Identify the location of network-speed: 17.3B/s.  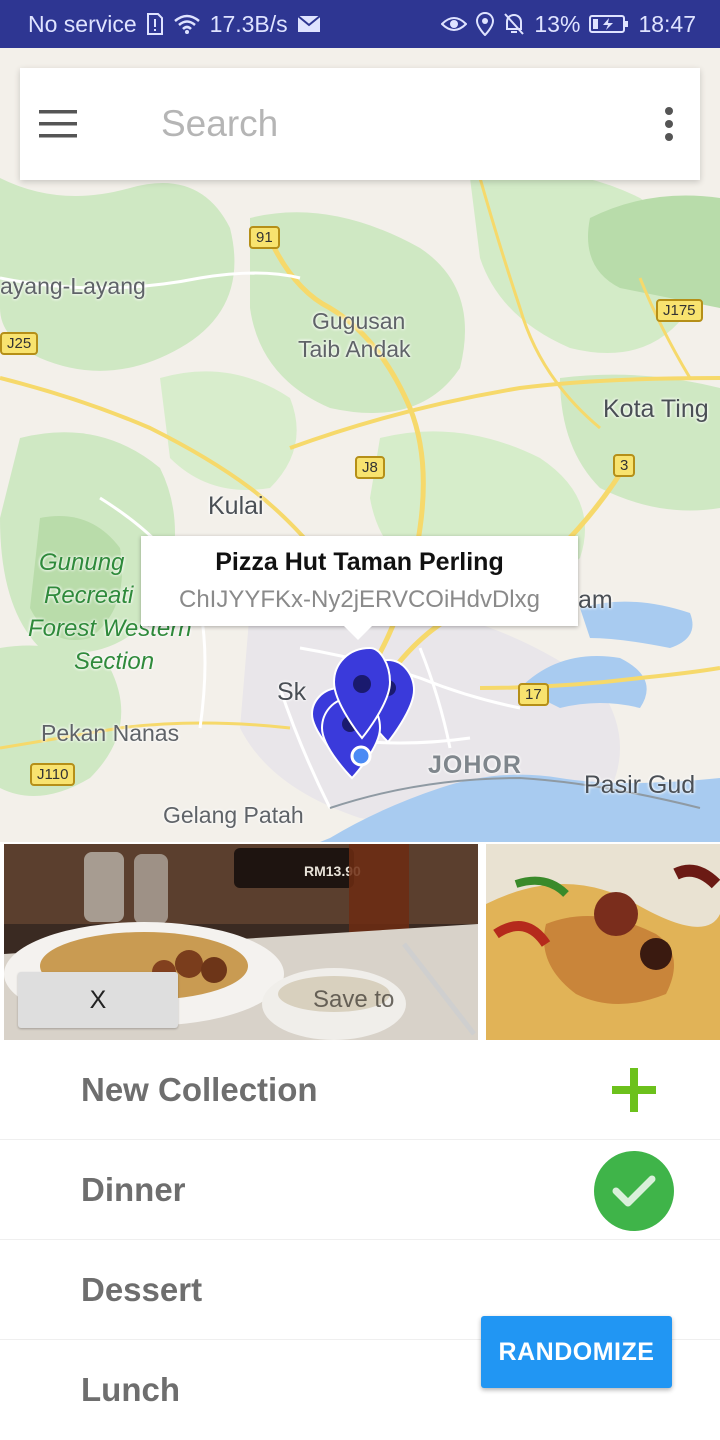
(248, 23).